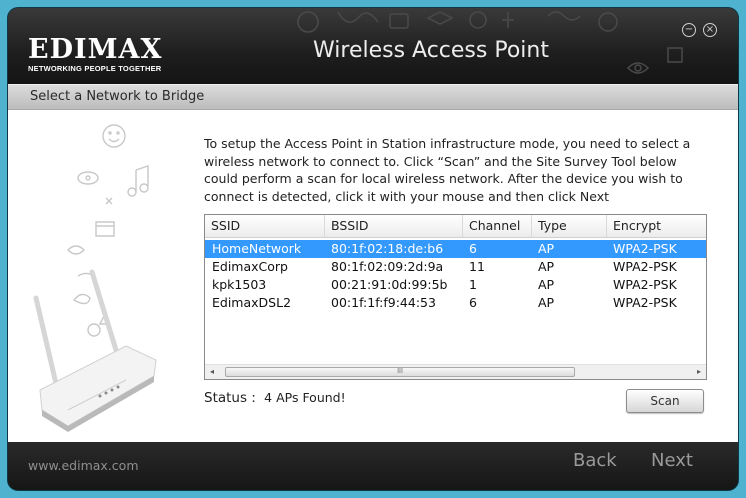 This screenshot has width=746, height=498. I want to click on logo-tagline: NETWORKING PEOPLE TOGETHER, so click(95, 68).